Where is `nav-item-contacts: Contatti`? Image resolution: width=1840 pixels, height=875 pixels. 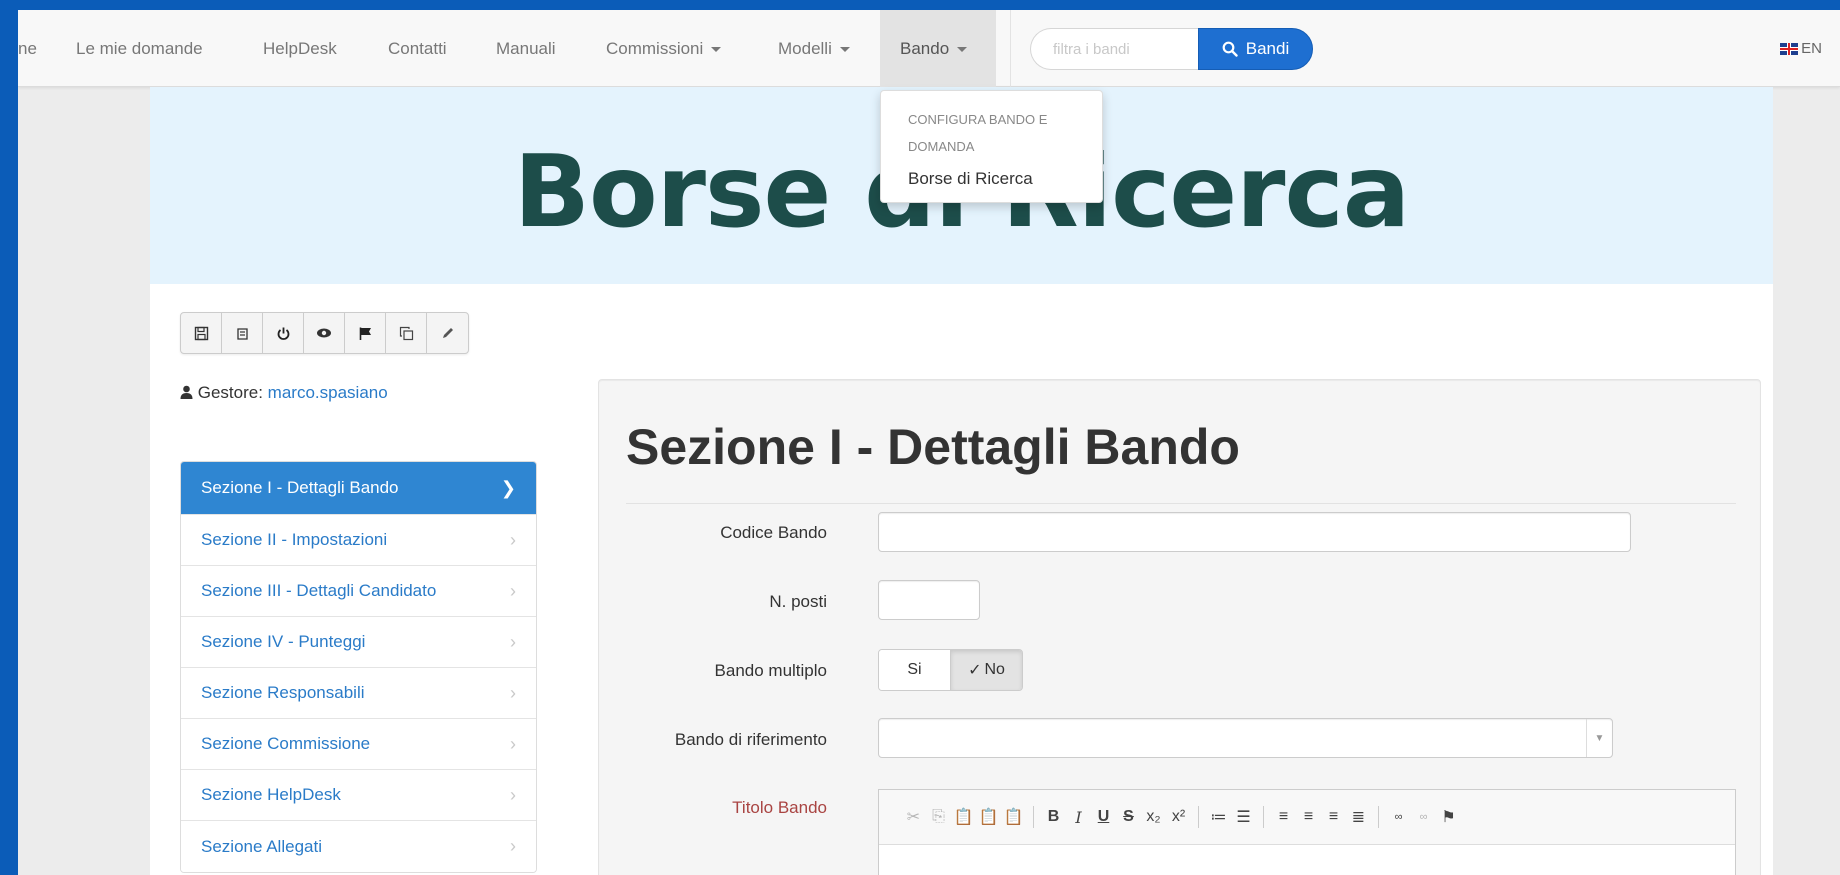 nav-item-contacts: Contatti is located at coordinates (417, 48).